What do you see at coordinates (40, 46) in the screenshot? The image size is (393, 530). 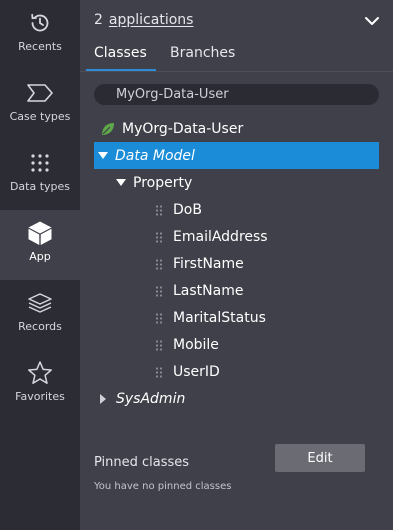 I see `nav-label-recents: Recents` at bounding box center [40, 46].